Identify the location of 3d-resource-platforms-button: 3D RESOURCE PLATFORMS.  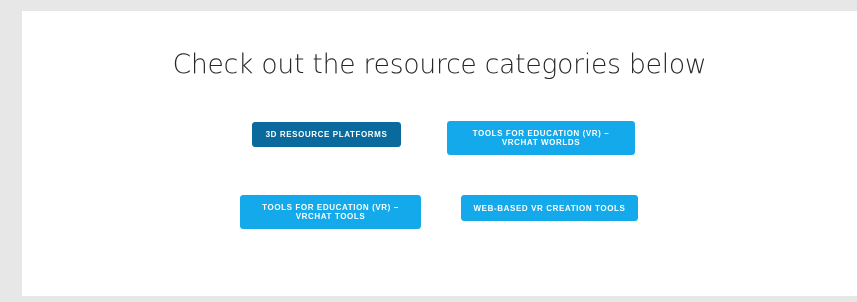
(326, 134).